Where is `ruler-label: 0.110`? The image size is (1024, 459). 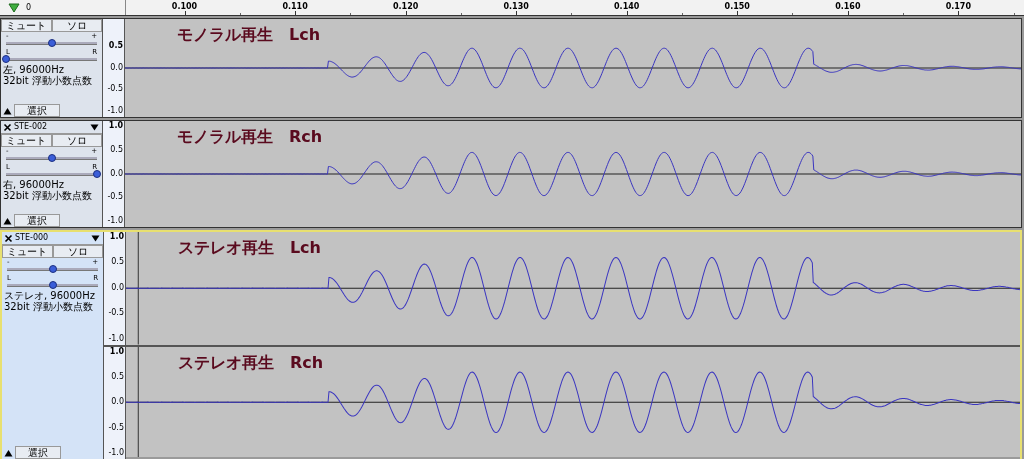
ruler-label: 0.110 is located at coordinates (295, 7).